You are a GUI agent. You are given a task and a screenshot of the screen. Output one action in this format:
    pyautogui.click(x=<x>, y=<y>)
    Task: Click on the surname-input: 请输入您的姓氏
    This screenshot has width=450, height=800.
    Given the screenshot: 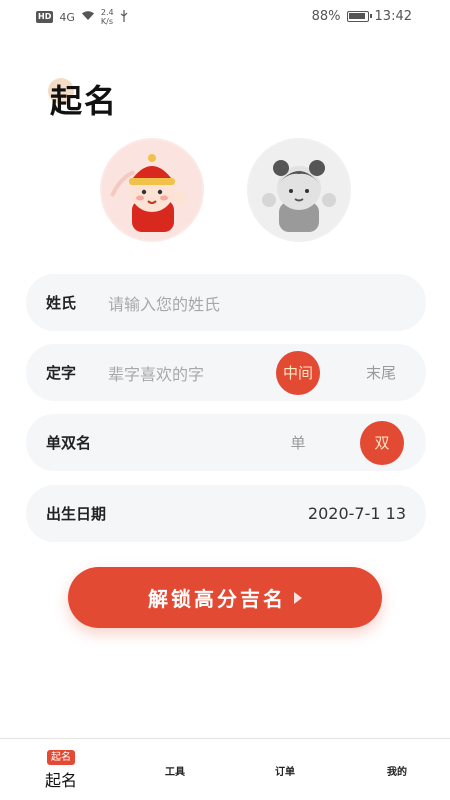 What is the action you would take?
    pyautogui.click(x=164, y=303)
    